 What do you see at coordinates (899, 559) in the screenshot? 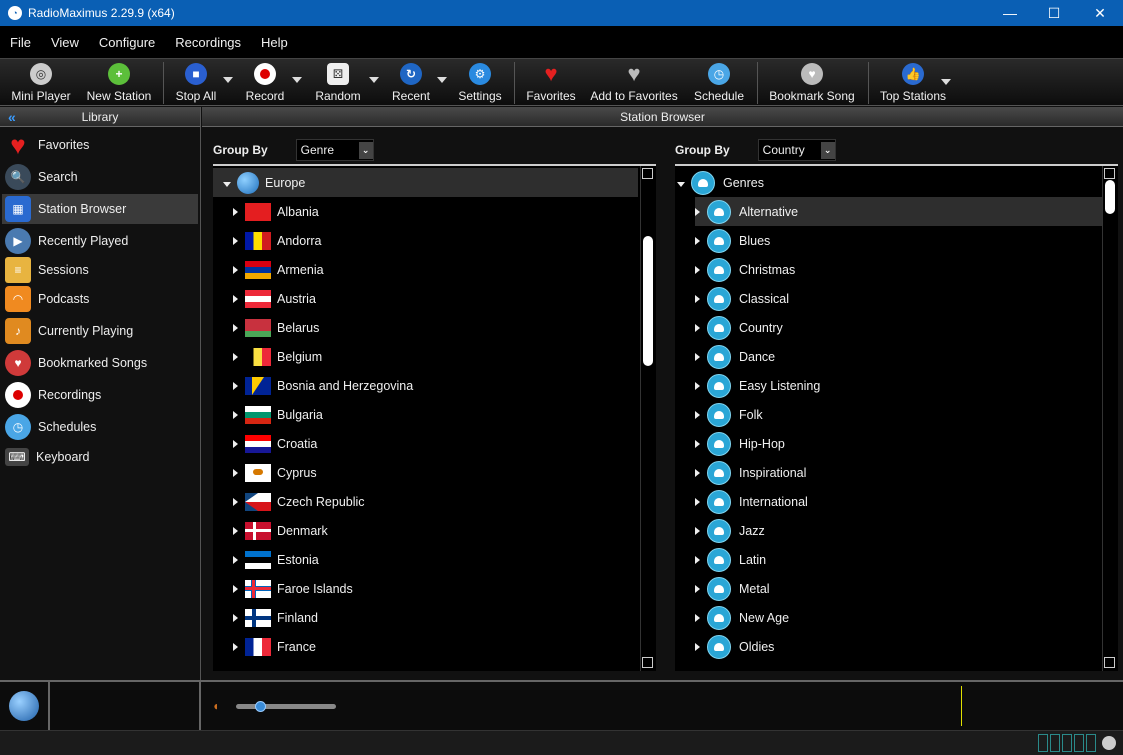
I see `genre-row: Latin` at bounding box center [899, 559].